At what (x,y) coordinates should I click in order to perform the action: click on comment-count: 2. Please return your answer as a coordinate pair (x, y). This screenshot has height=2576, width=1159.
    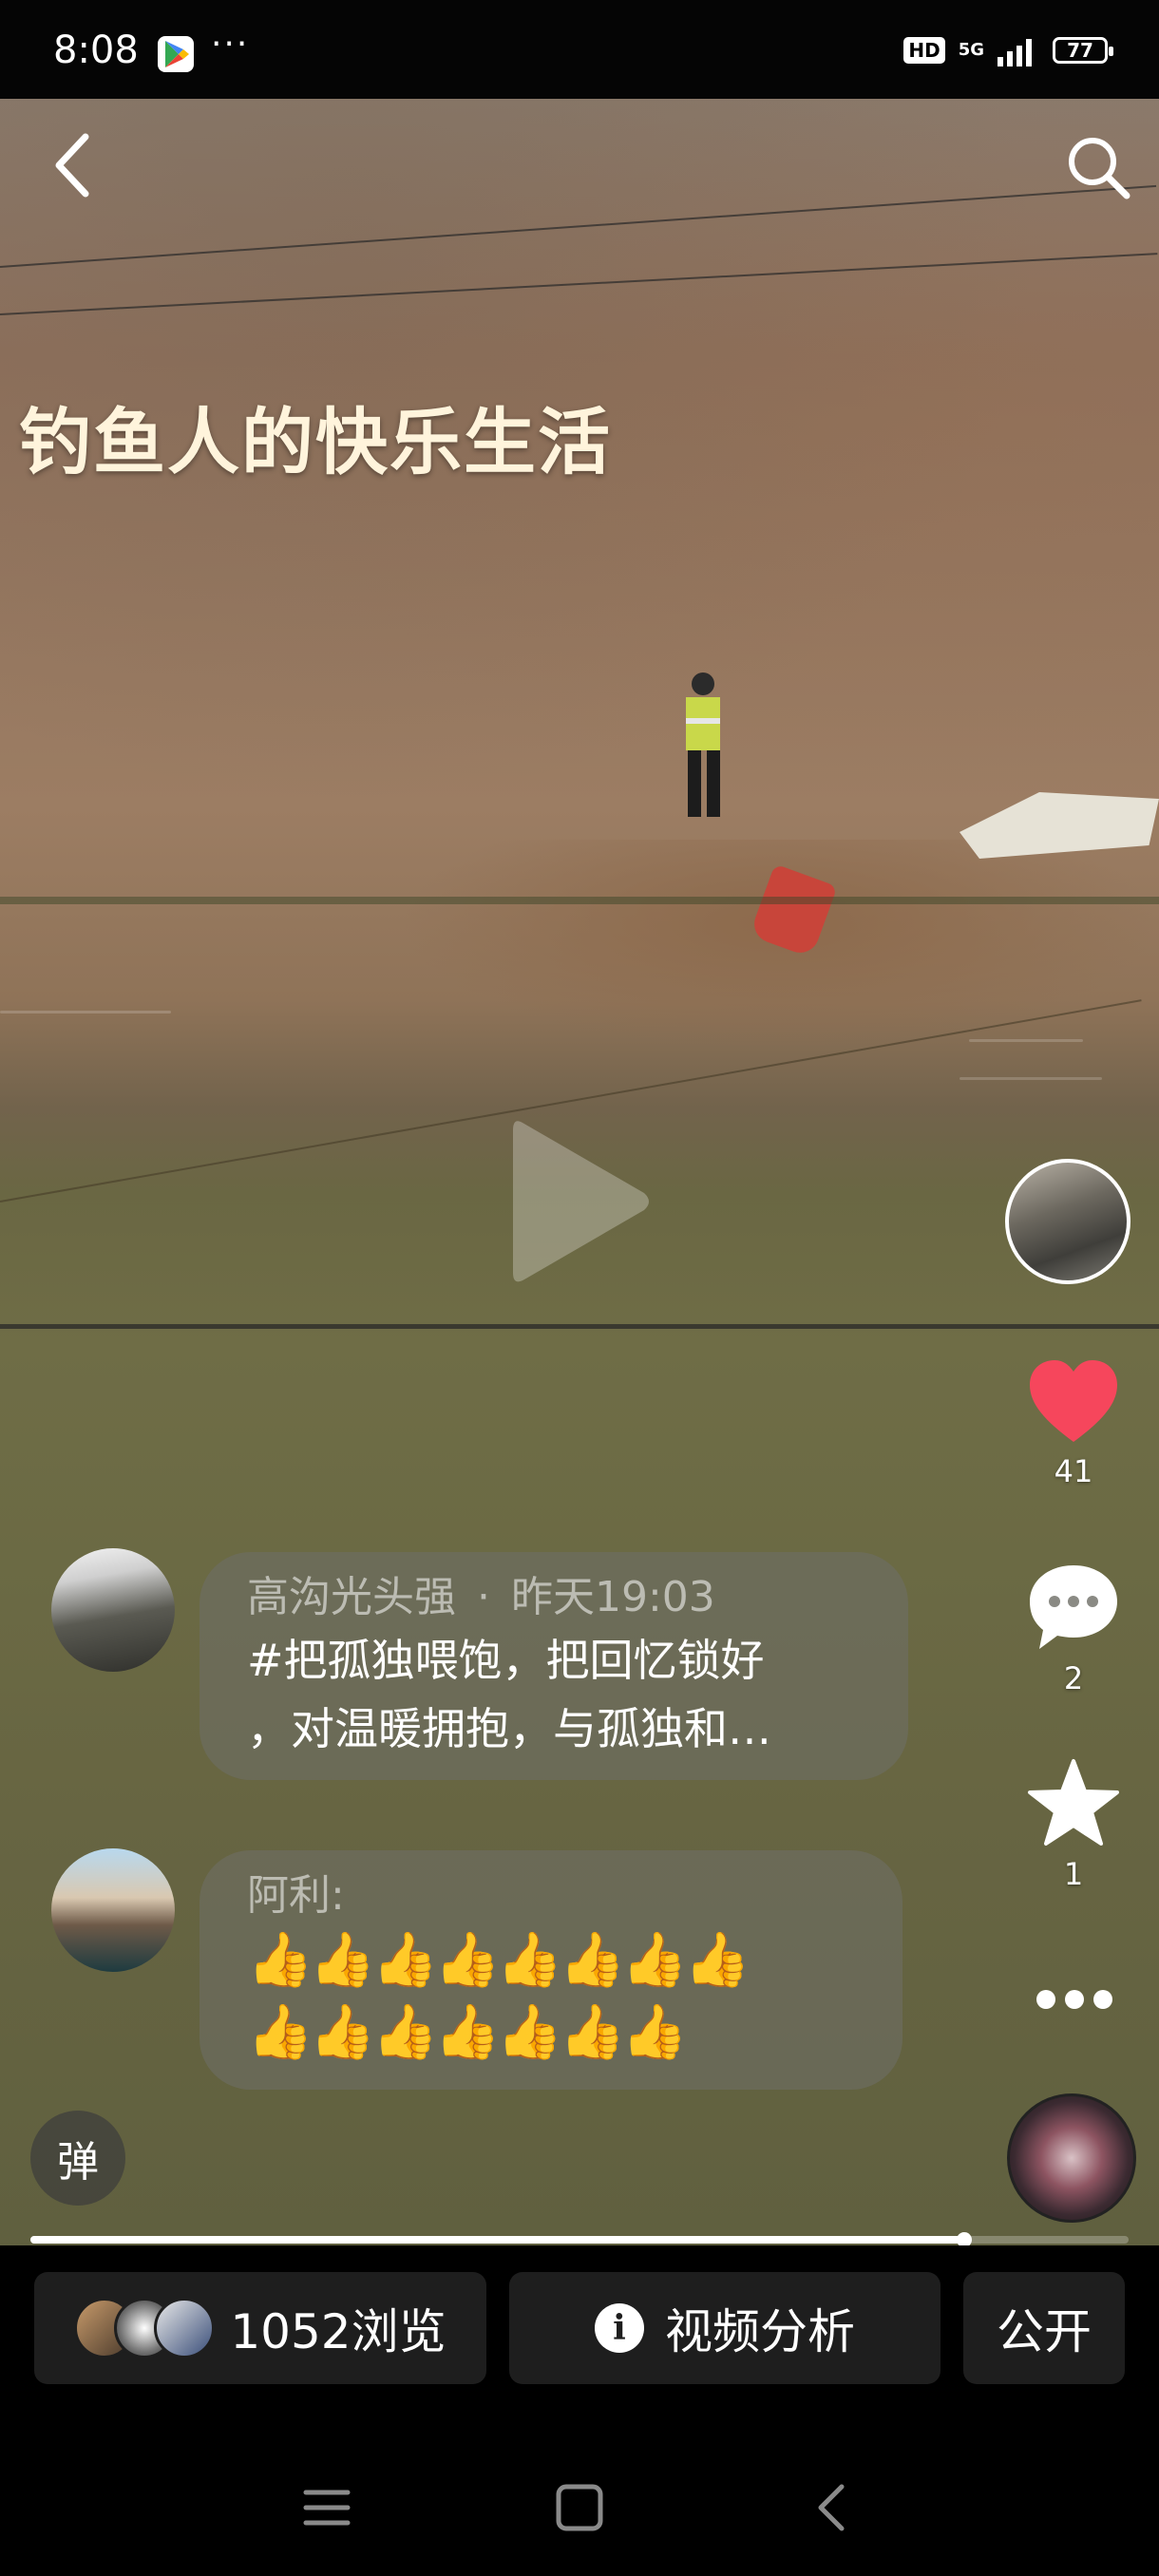
    Looking at the image, I should click on (1073, 1678).